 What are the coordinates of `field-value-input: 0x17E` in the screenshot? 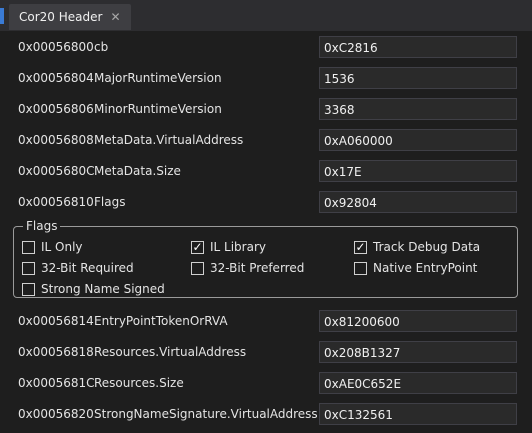 It's located at (418, 171).